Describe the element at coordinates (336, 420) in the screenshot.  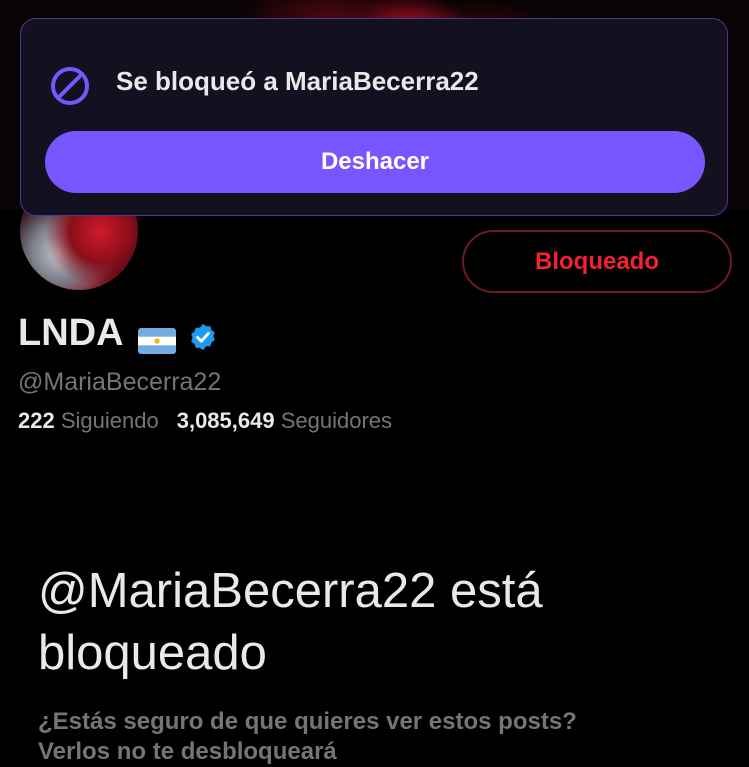
I see `followers-label: Seguidores` at that location.